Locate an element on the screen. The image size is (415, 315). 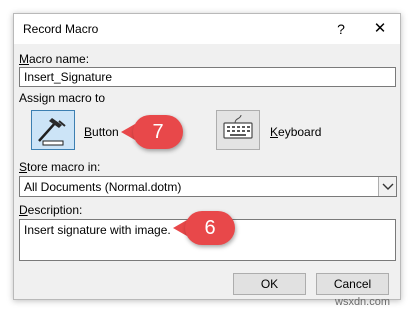
keyboard-option-label: Keyboard is located at coordinates (296, 132).